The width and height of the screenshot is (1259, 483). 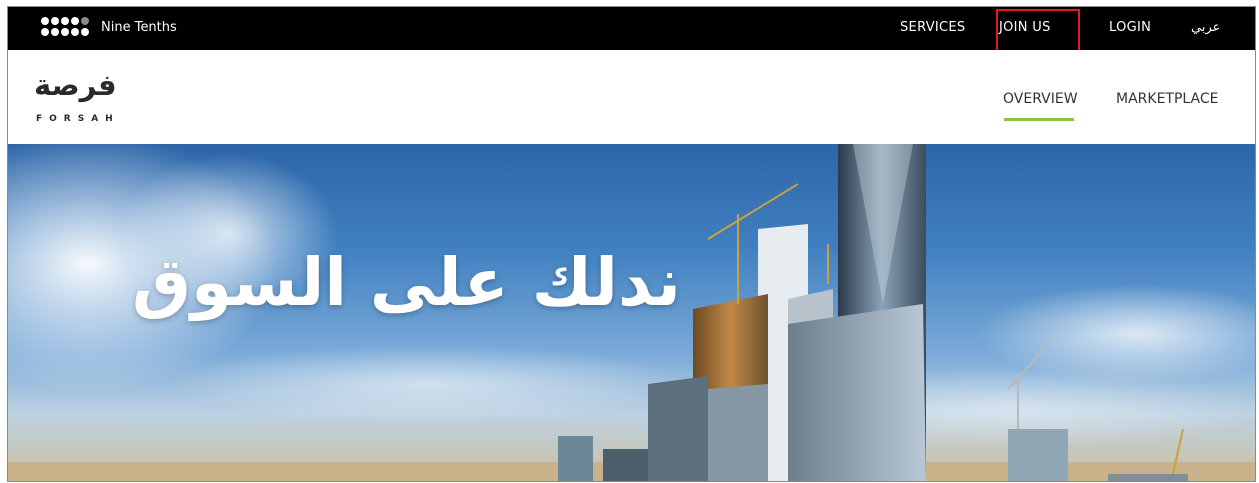 I want to click on nav-login-link: LOGIN, so click(x=1130, y=27).